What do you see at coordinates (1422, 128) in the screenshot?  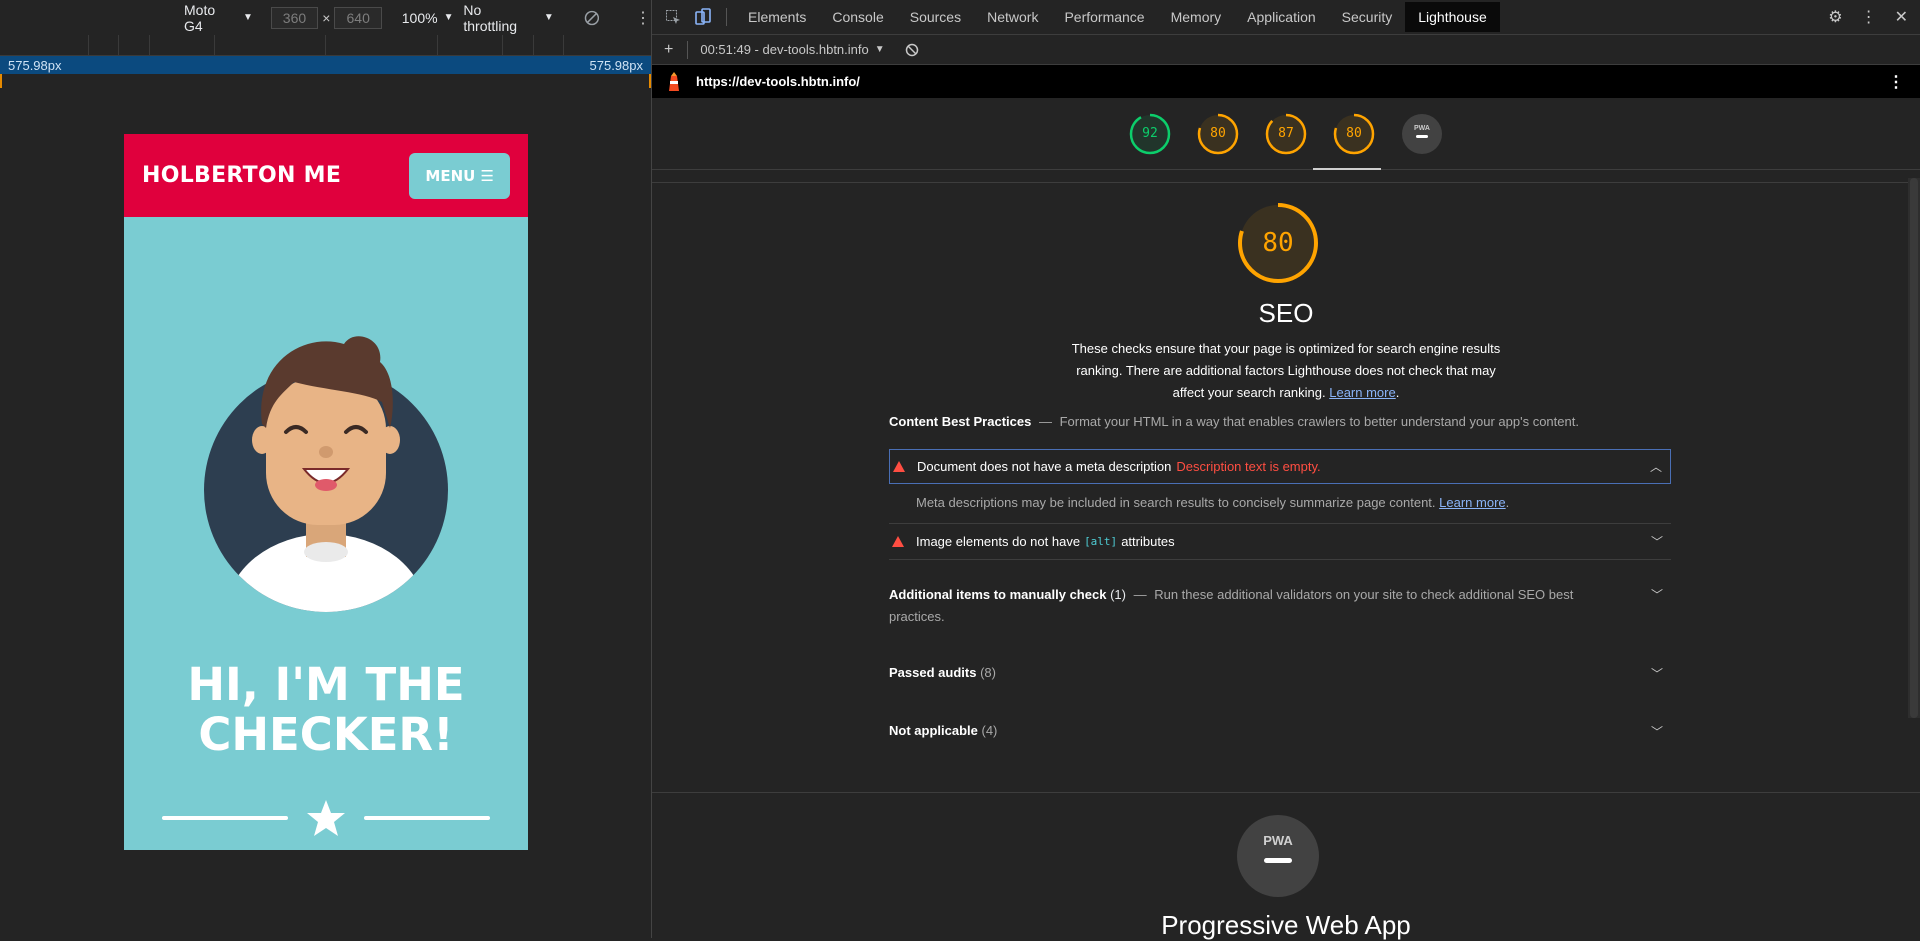 I see `pwa-gauge-label: PWA` at bounding box center [1422, 128].